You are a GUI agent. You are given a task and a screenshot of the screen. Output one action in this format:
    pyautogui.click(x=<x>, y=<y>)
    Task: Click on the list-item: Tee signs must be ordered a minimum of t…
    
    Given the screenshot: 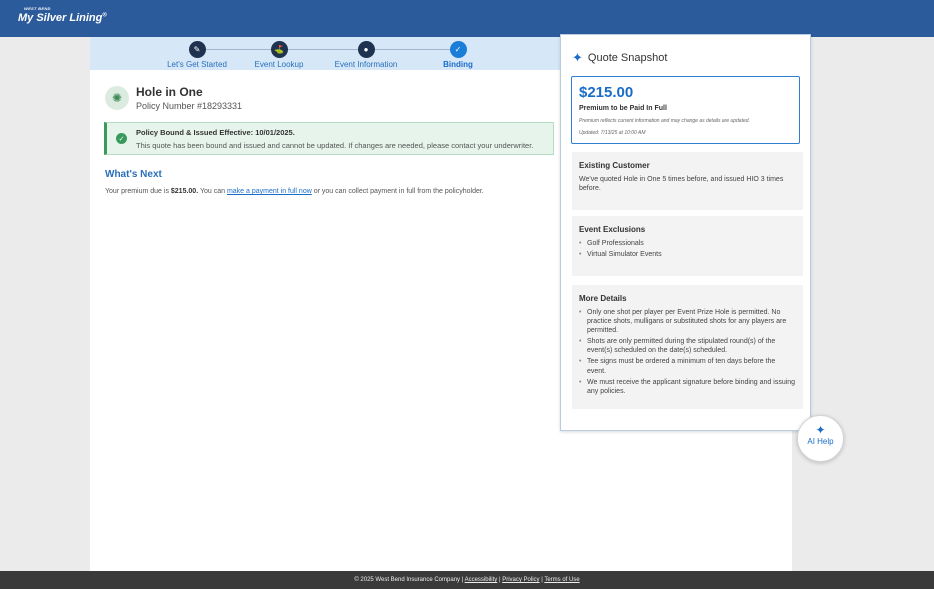 What is the action you would take?
    pyautogui.click(x=687, y=366)
    